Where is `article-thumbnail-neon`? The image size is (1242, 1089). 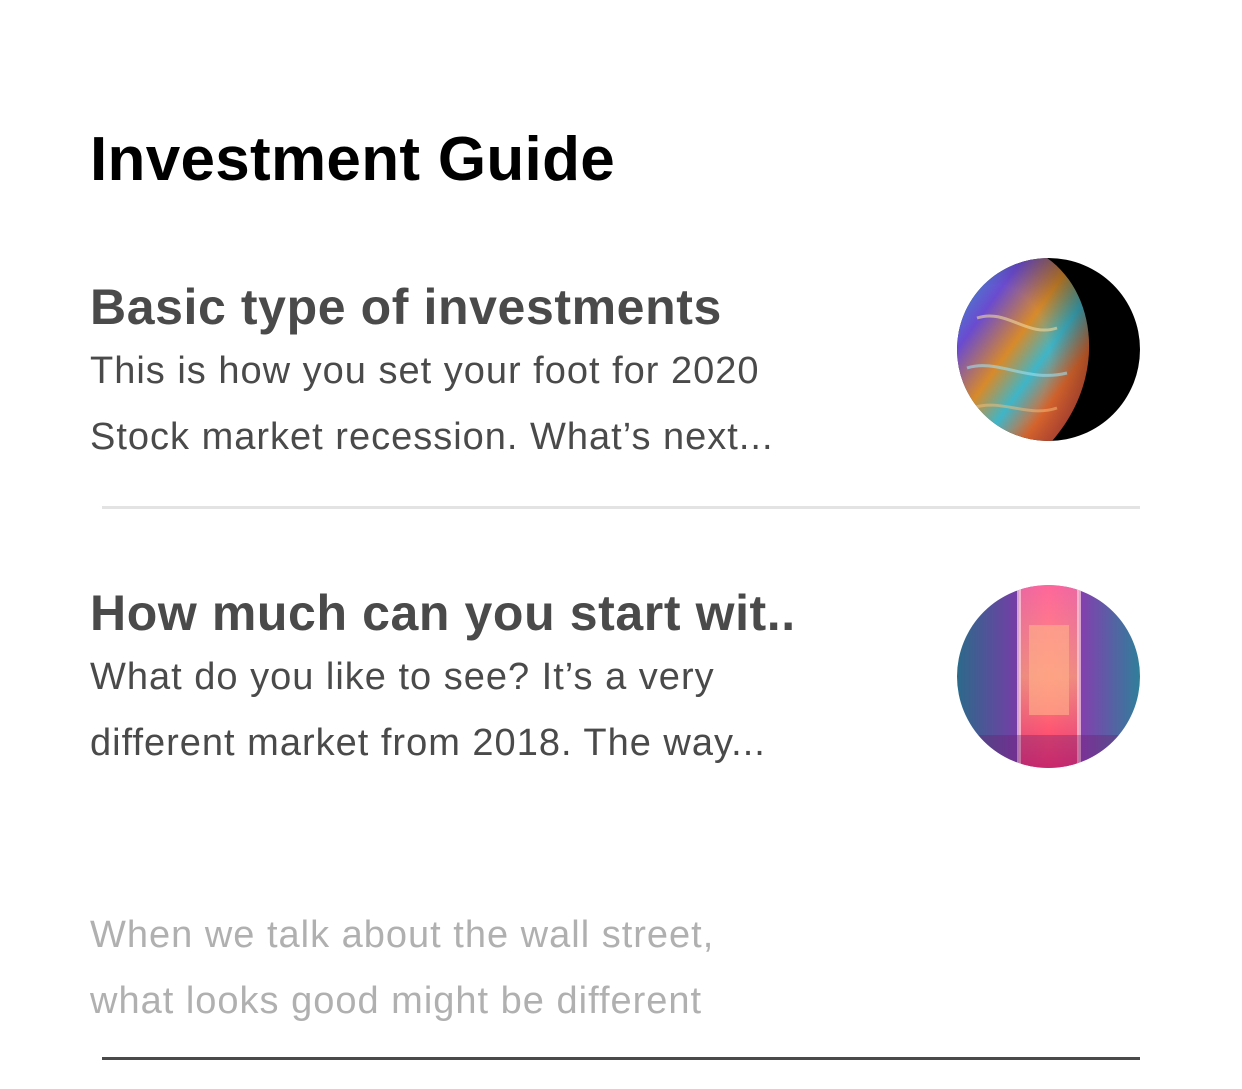
article-thumbnail-neon is located at coordinates (1048, 676).